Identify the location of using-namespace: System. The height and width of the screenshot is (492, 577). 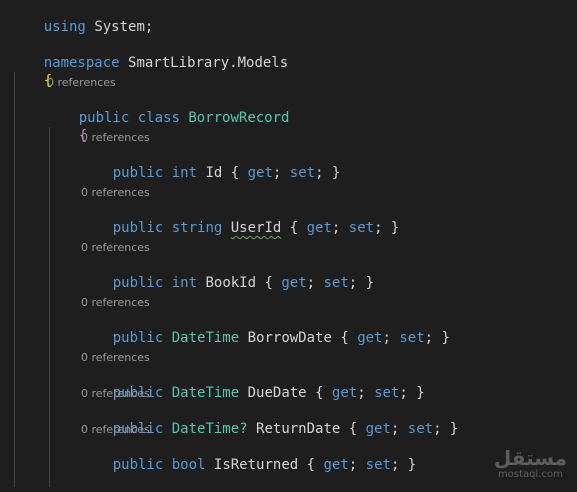
(119, 27).